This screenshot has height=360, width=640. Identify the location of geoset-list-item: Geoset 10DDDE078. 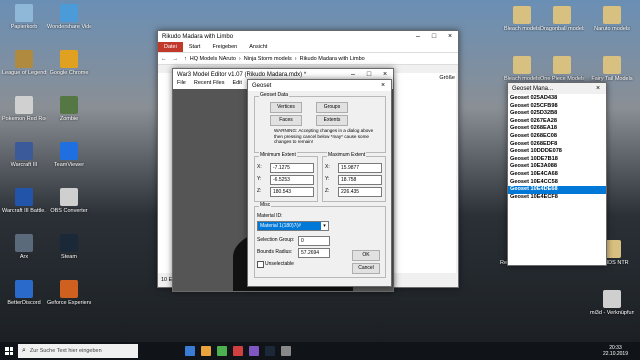
(557, 152).